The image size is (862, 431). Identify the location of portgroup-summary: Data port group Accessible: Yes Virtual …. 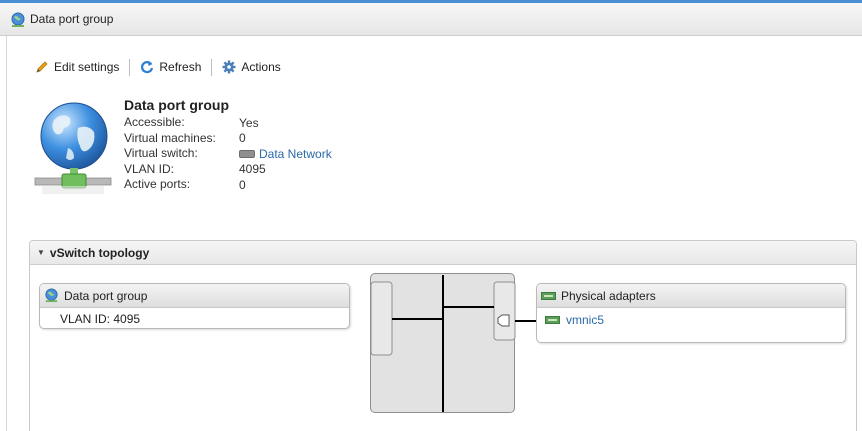
(228, 145).